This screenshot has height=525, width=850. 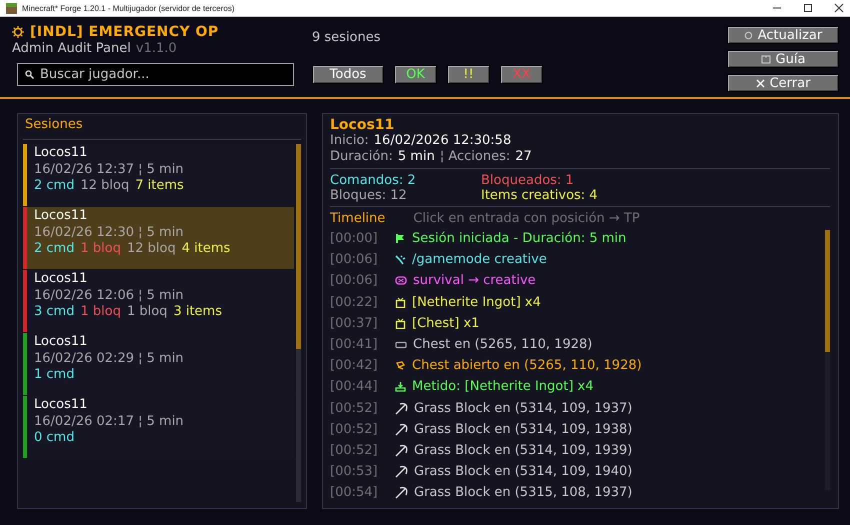 What do you see at coordinates (354, 238) in the screenshot?
I see `timestamp: [00:00]` at bounding box center [354, 238].